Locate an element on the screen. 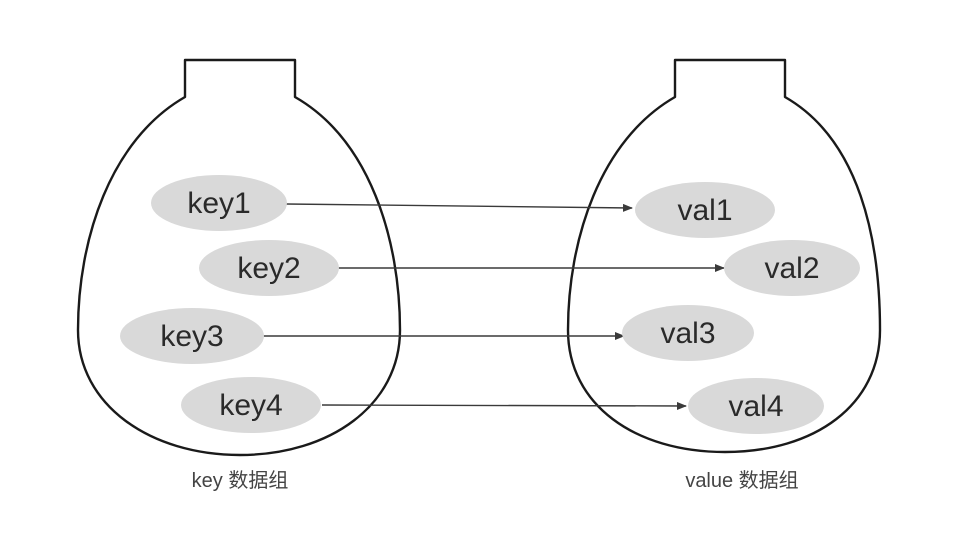 The height and width of the screenshot is (538, 962). value-label: val3 is located at coordinates (687, 333).